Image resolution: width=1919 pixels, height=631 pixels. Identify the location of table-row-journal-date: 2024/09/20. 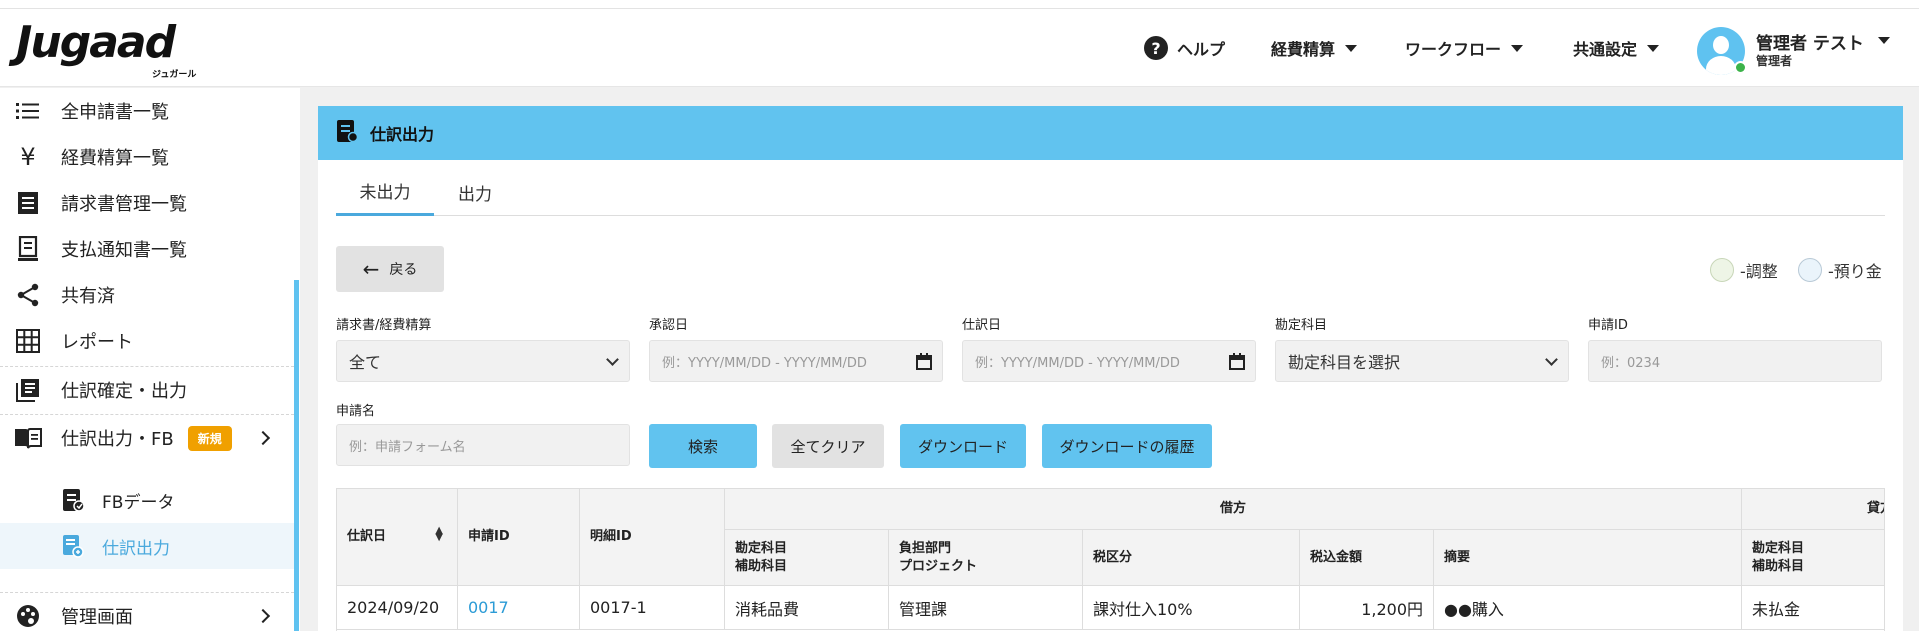
(397, 608).